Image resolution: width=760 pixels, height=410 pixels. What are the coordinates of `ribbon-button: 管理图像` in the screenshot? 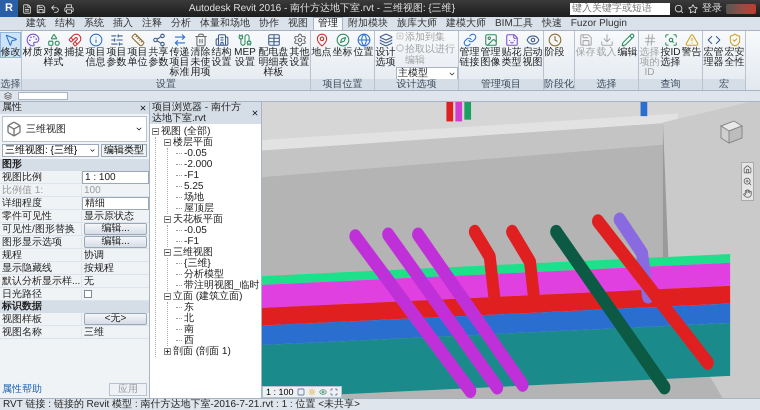 It's located at (490, 50).